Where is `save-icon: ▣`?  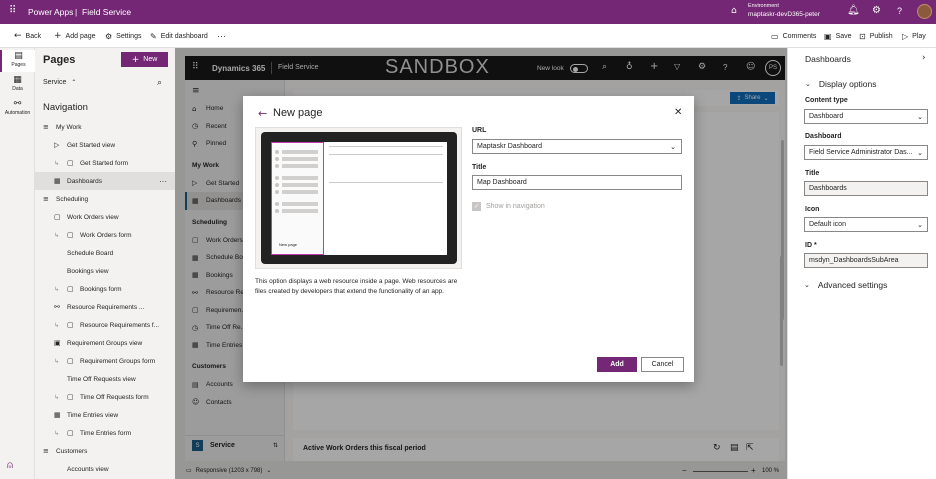
save-icon: ▣ is located at coordinates (828, 36).